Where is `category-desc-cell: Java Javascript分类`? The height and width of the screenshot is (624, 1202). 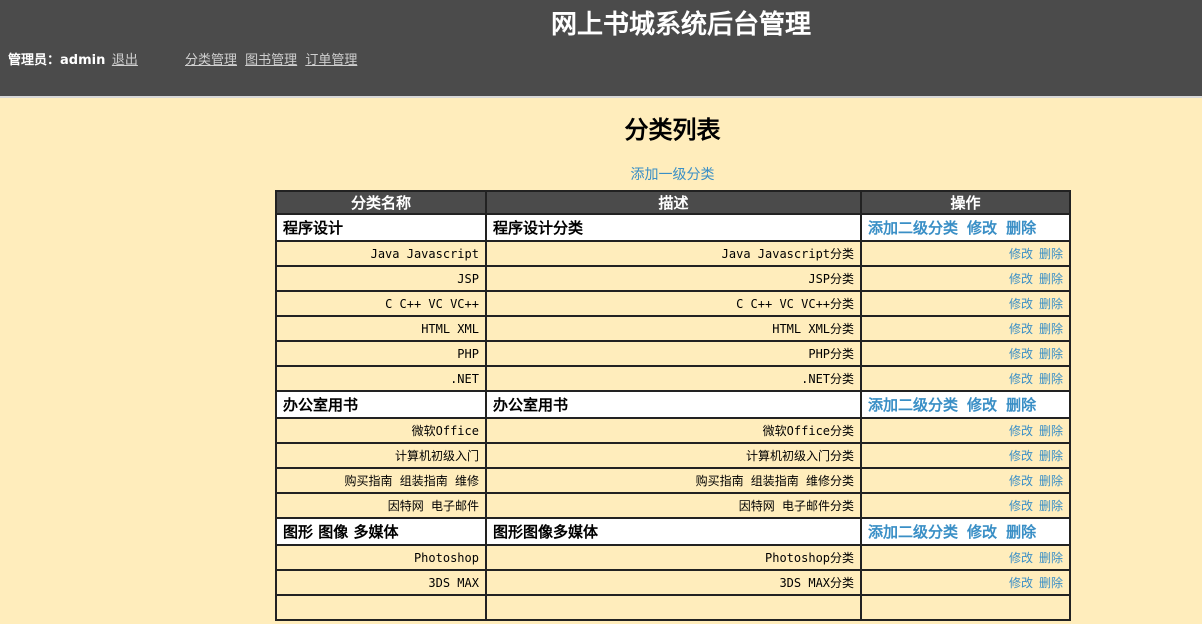
category-desc-cell: Java Javascript分类 is located at coordinates (673, 253).